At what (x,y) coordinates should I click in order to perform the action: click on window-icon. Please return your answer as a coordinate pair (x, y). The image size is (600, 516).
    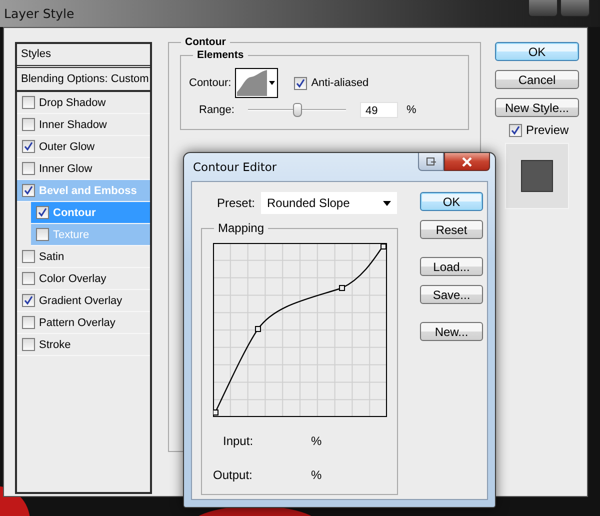
    Looking at the image, I should click on (431, 161).